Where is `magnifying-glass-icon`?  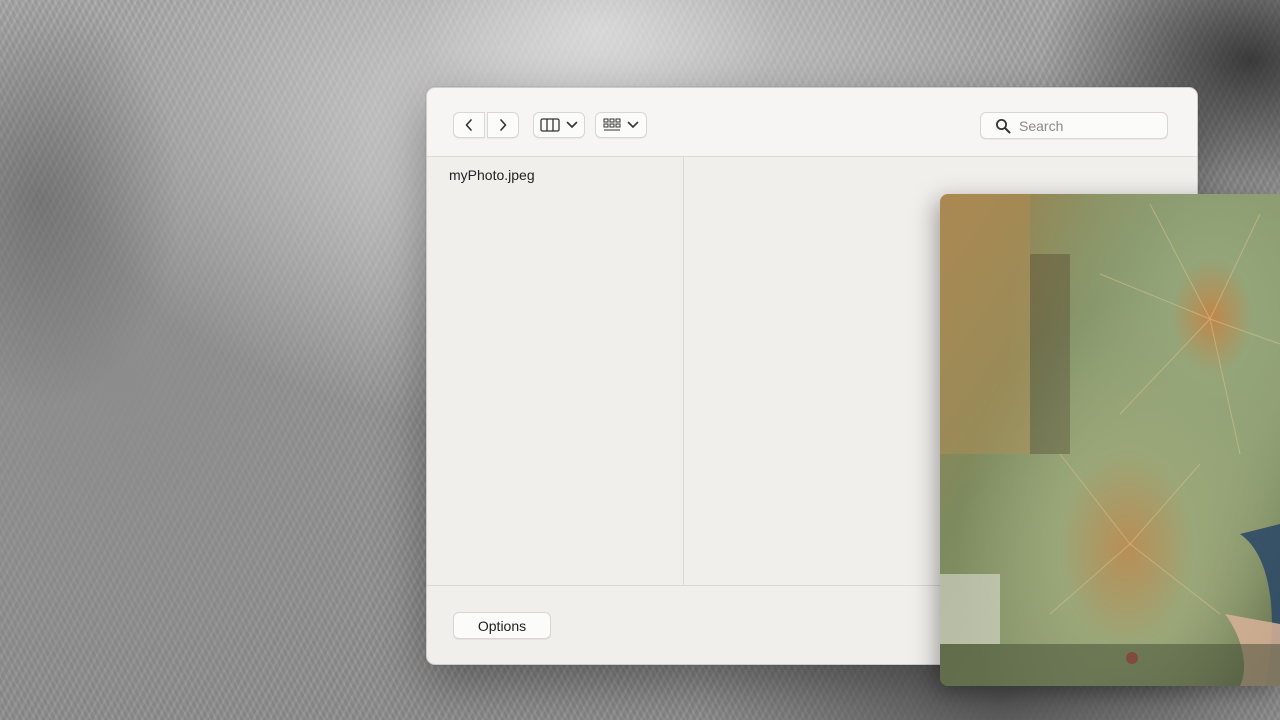 magnifying-glass-icon is located at coordinates (1003, 125).